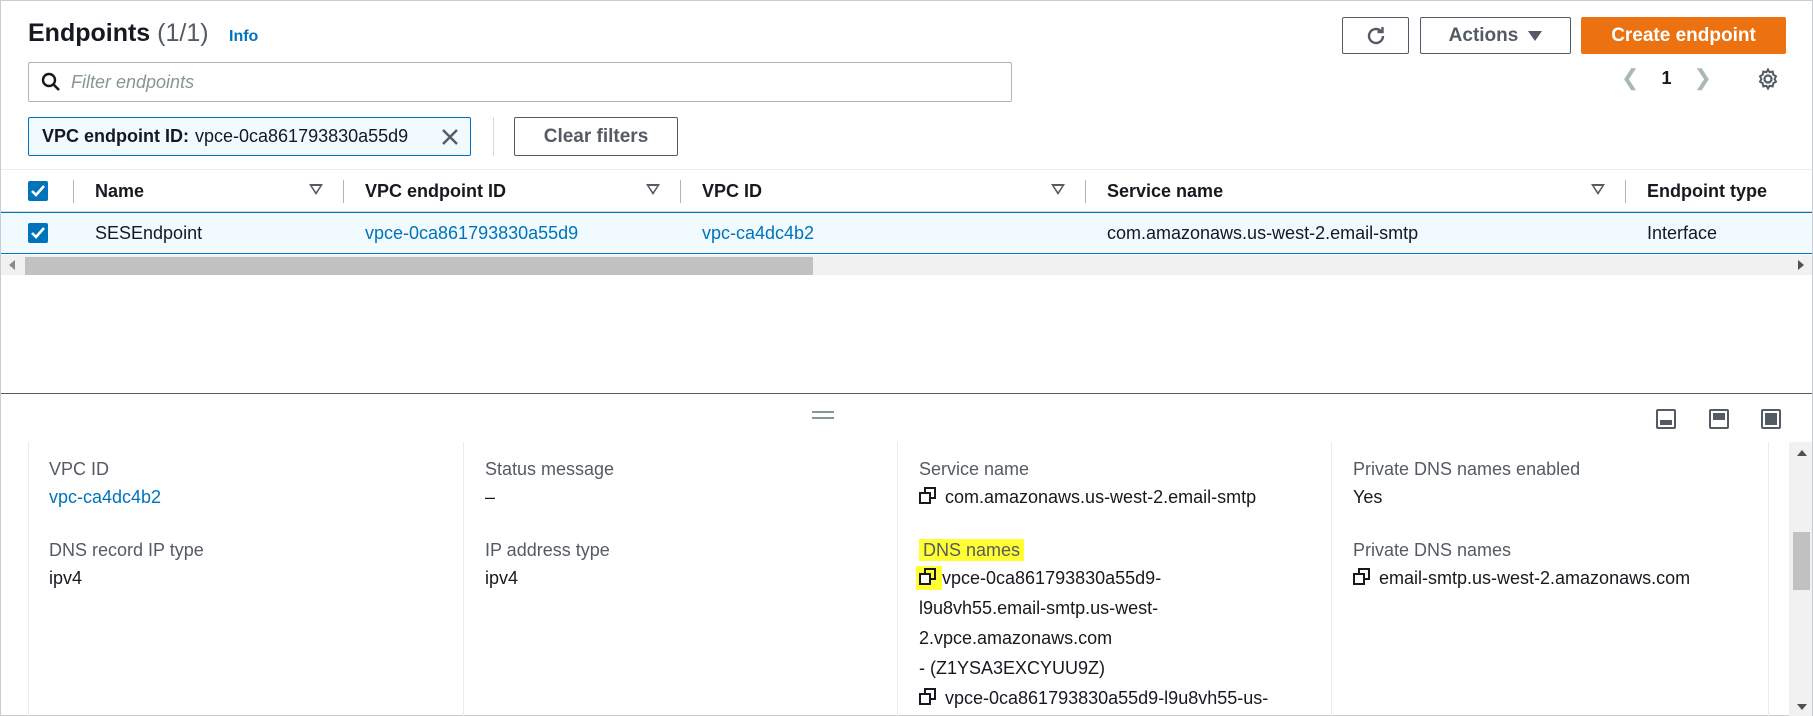 This screenshot has height=716, width=1813. What do you see at coordinates (115, 136) in the screenshot?
I see `filter-token-key: VPC endpoint ID:` at bounding box center [115, 136].